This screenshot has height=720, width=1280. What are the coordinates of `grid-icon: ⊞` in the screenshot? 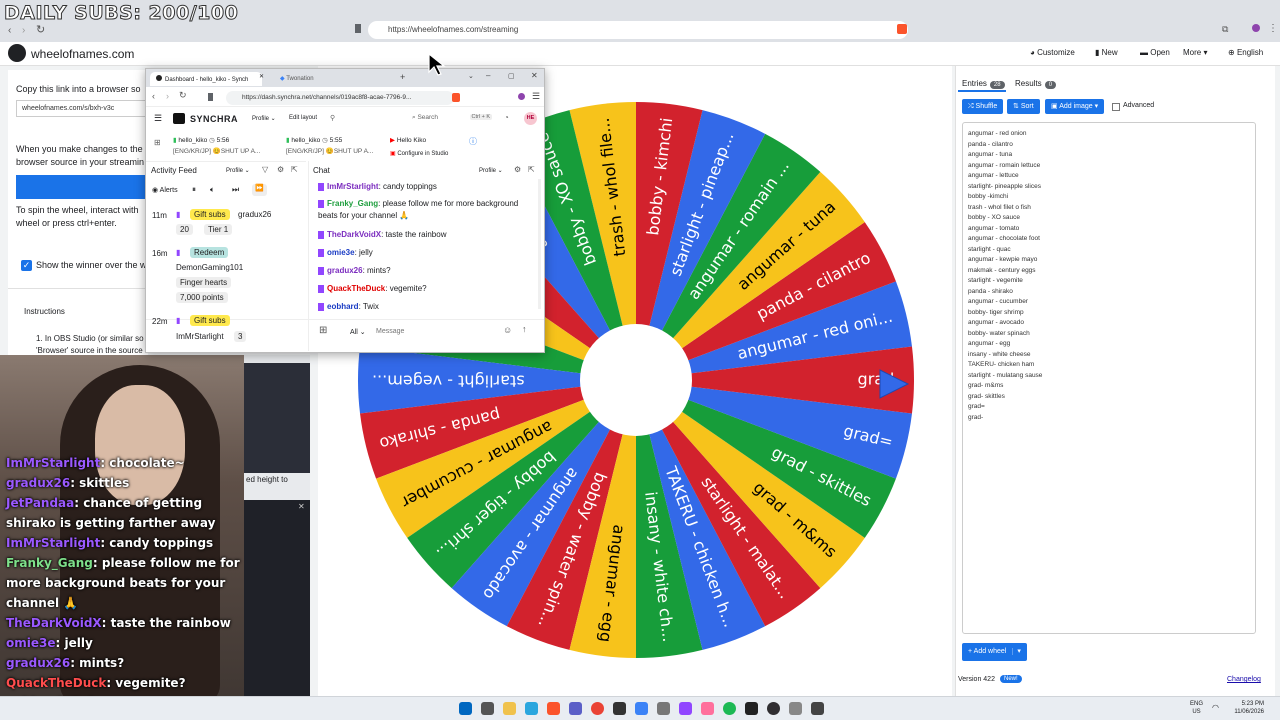 It's located at (157, 142).